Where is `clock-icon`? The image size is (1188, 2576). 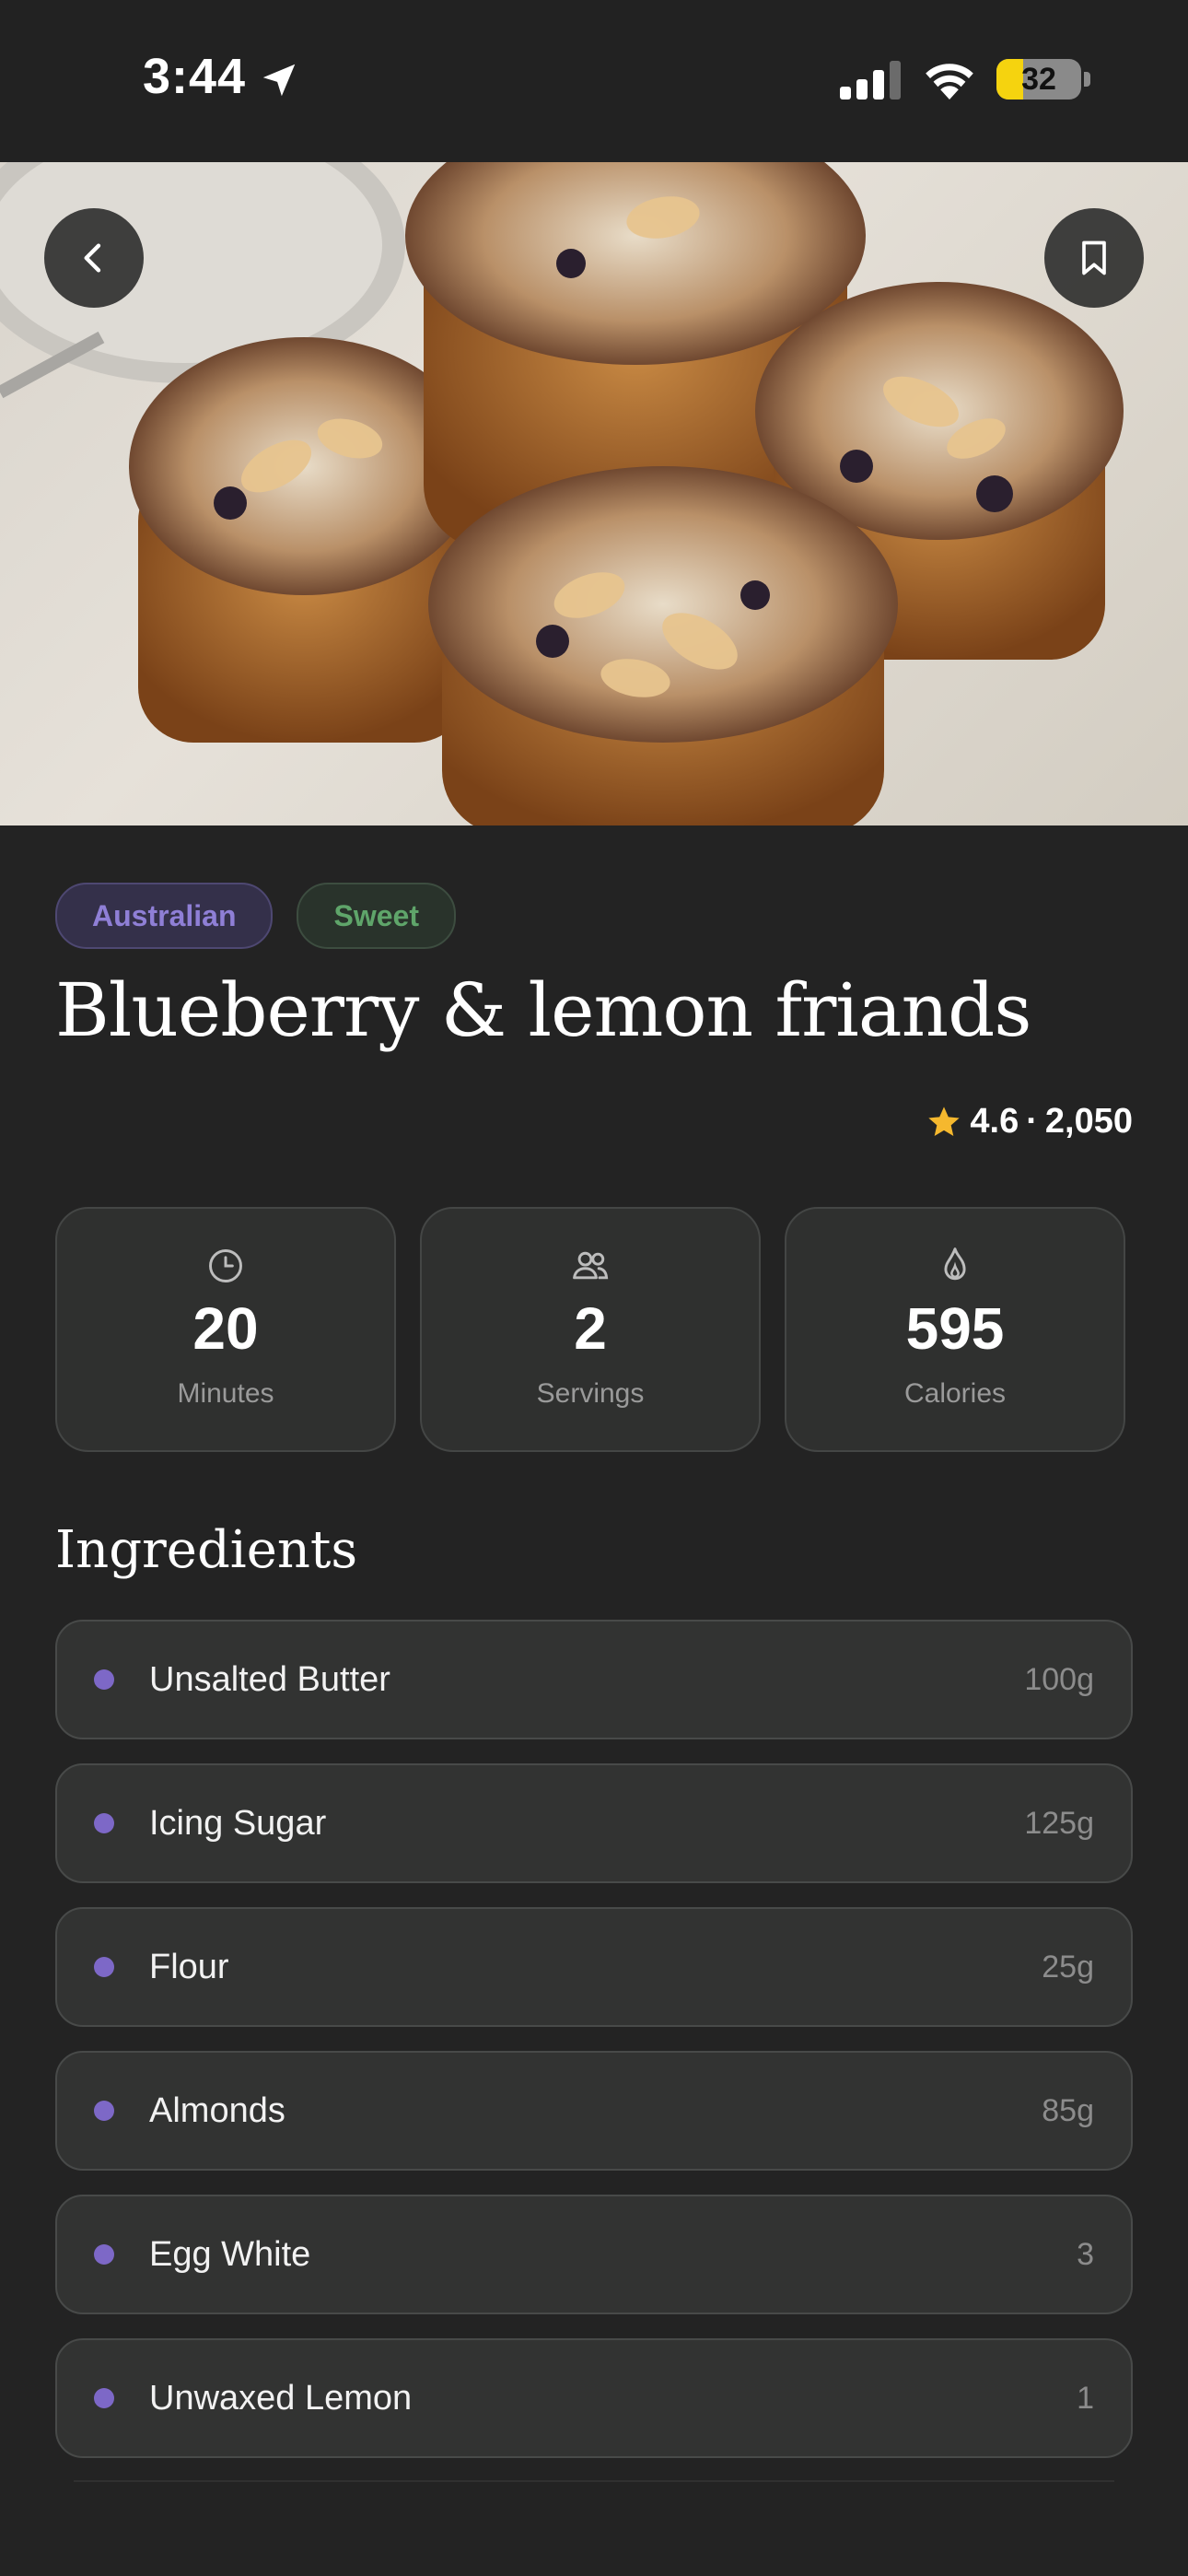 clock-icon is located at coordinates (225, 1265).